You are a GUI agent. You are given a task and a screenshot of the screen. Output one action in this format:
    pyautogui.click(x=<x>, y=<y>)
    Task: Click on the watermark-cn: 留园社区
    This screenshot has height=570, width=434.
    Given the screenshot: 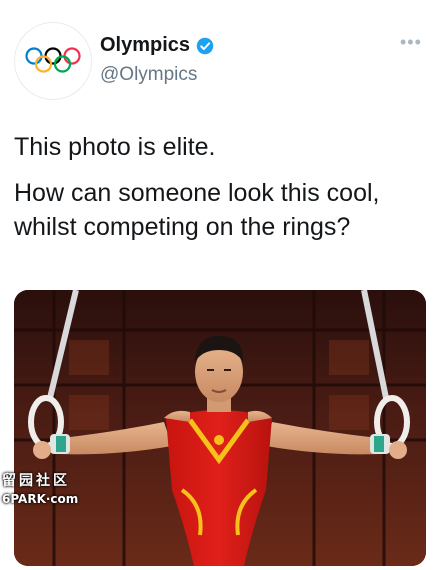 What is the action you would take?
    pyautogui.click(x=36, y=481)
    